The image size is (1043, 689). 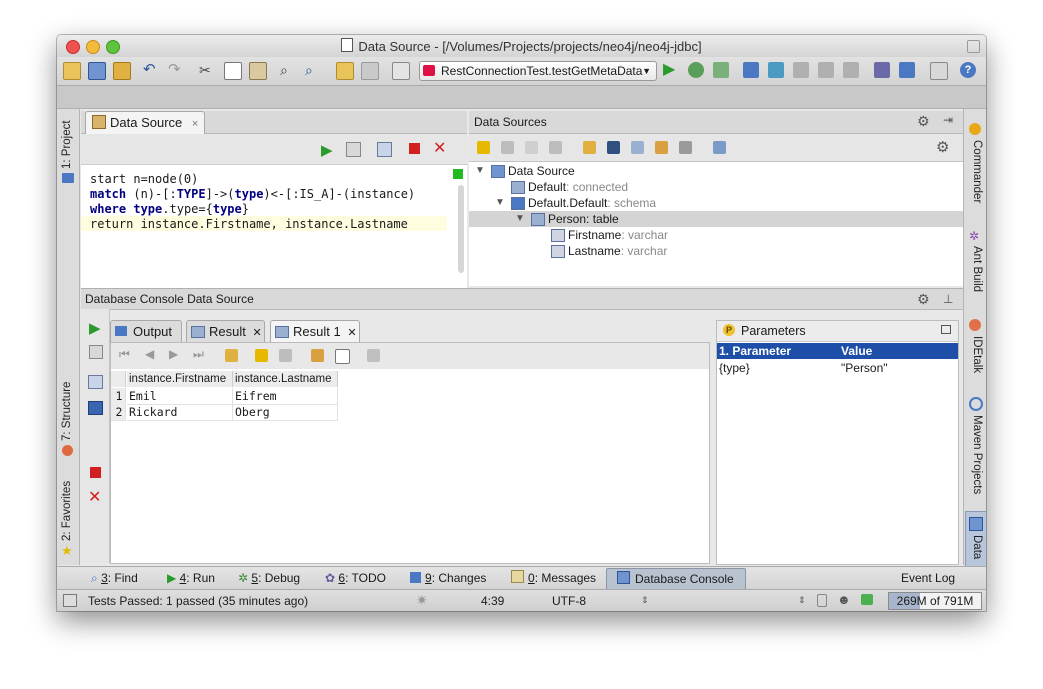 What do you see at coordinates (285, 396) in the screenshot?
I see `cell-lastname: Eifrem` at bounding box center [285, 396].